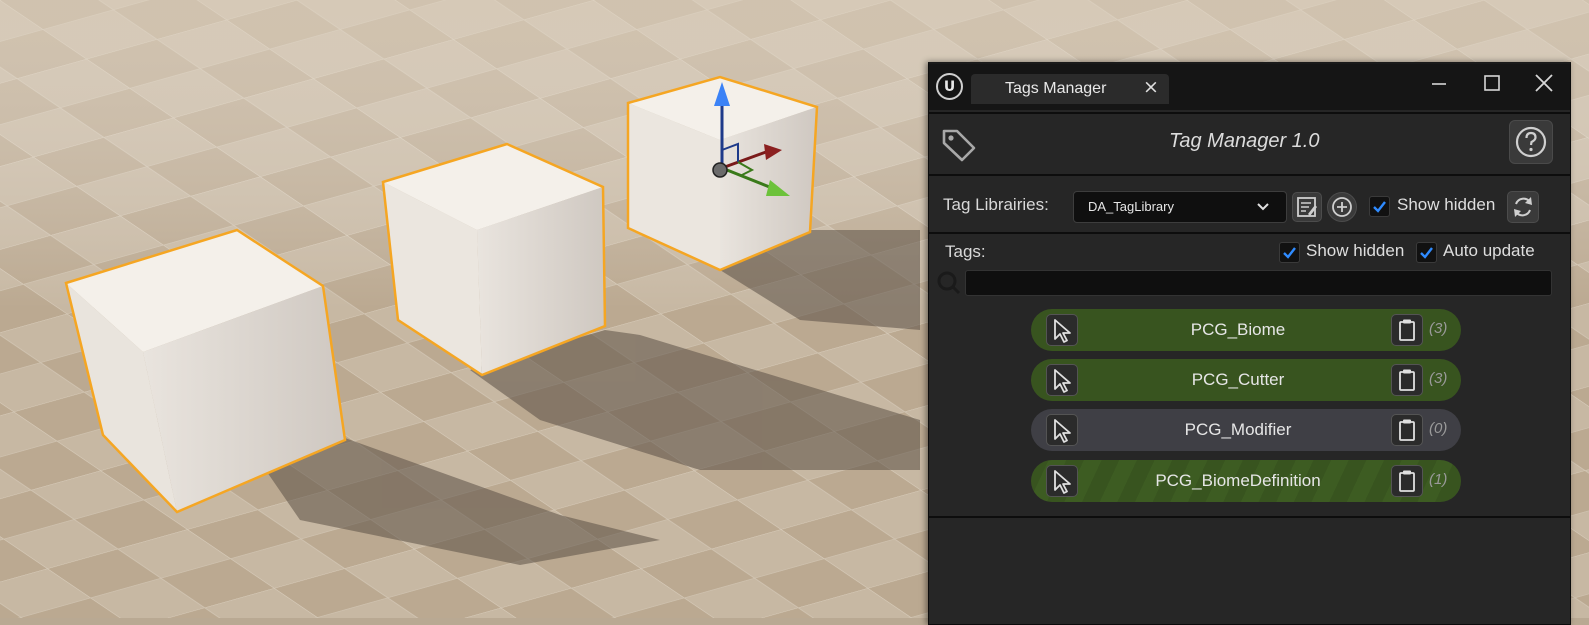 The image size is (1589, 625). I want to click on add-library-button, so click(1342, 207).